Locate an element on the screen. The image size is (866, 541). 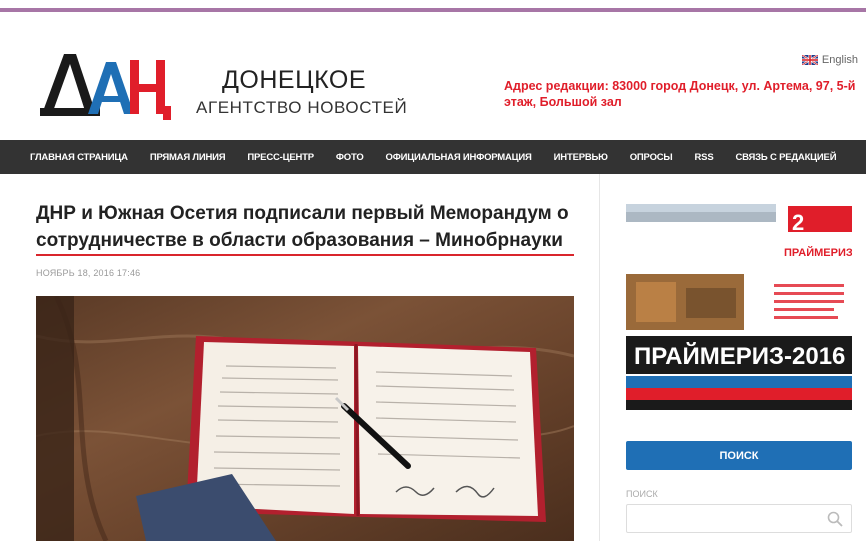
language-switch: English is located at coordinates (829, 60).